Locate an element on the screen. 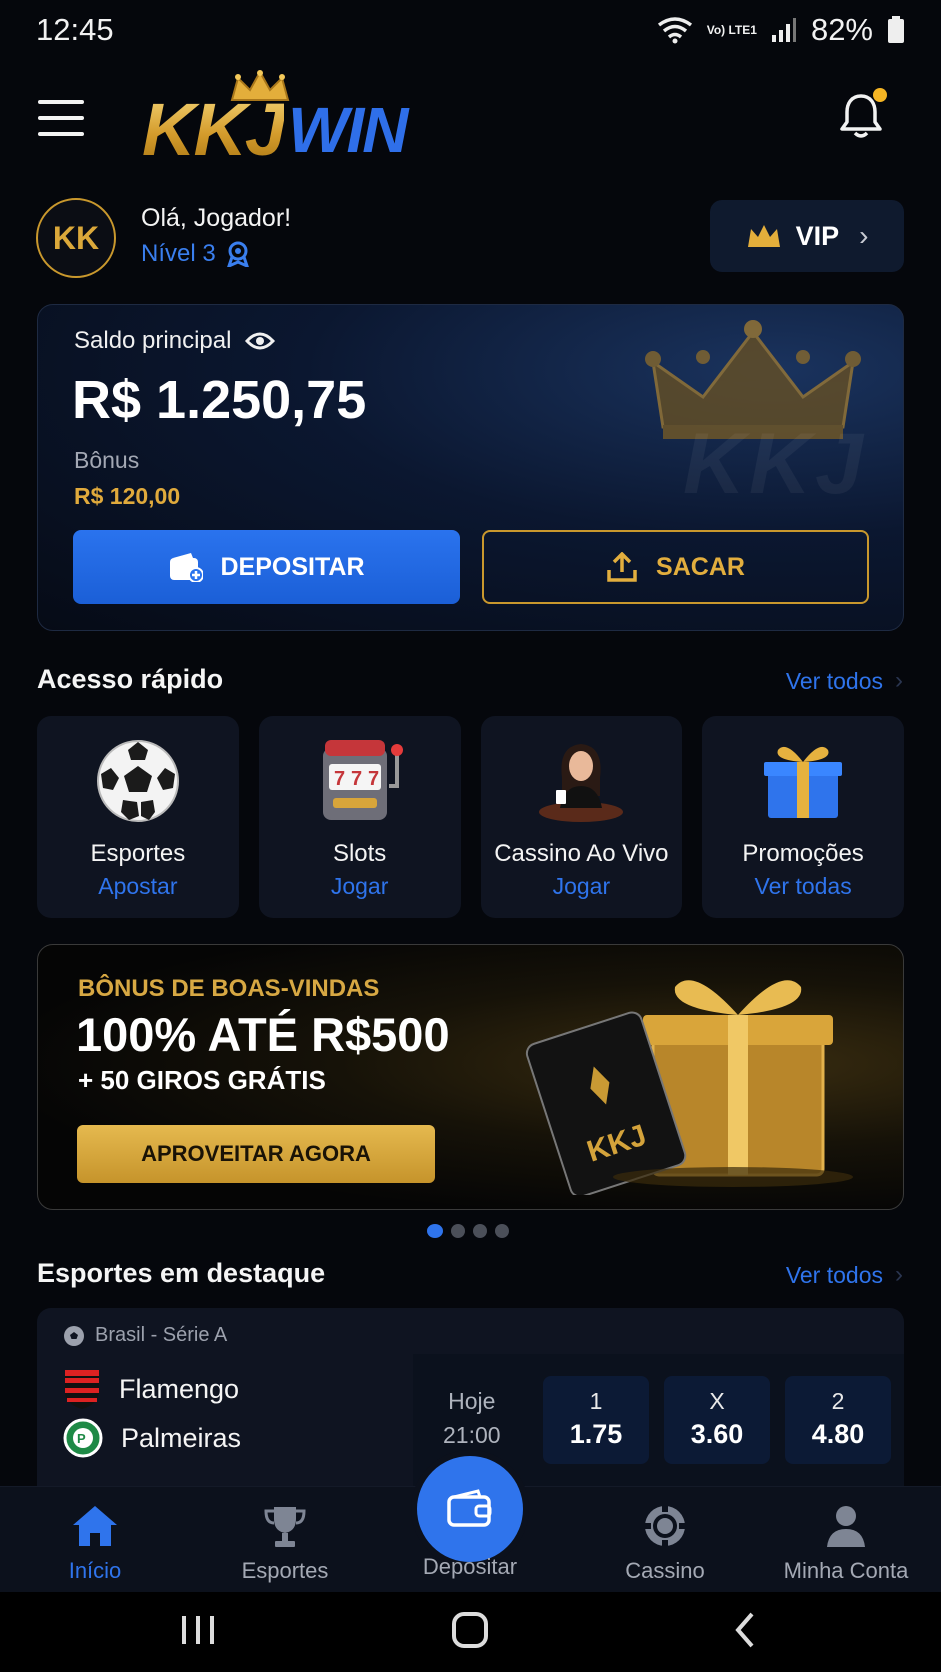 This screenshot has width=941, height=1672. live-dealer-icon is located at coordinates (581, 783).